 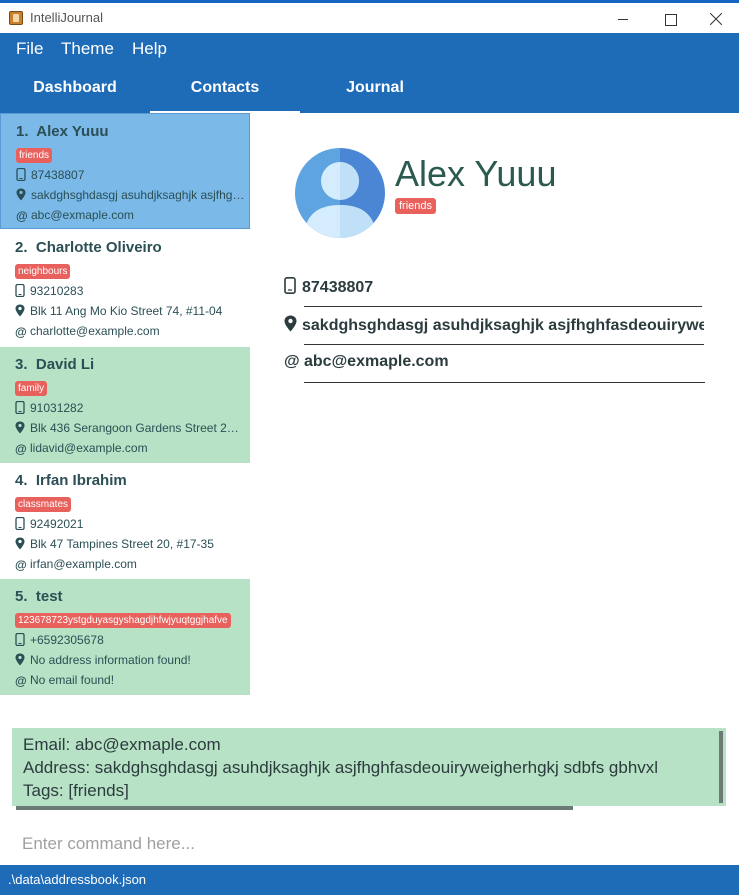 What do you see at coordinates (82, 215) in the screenshot?
I see `contact-email: abc@exmaple.com` at bounding box center [82, 215].